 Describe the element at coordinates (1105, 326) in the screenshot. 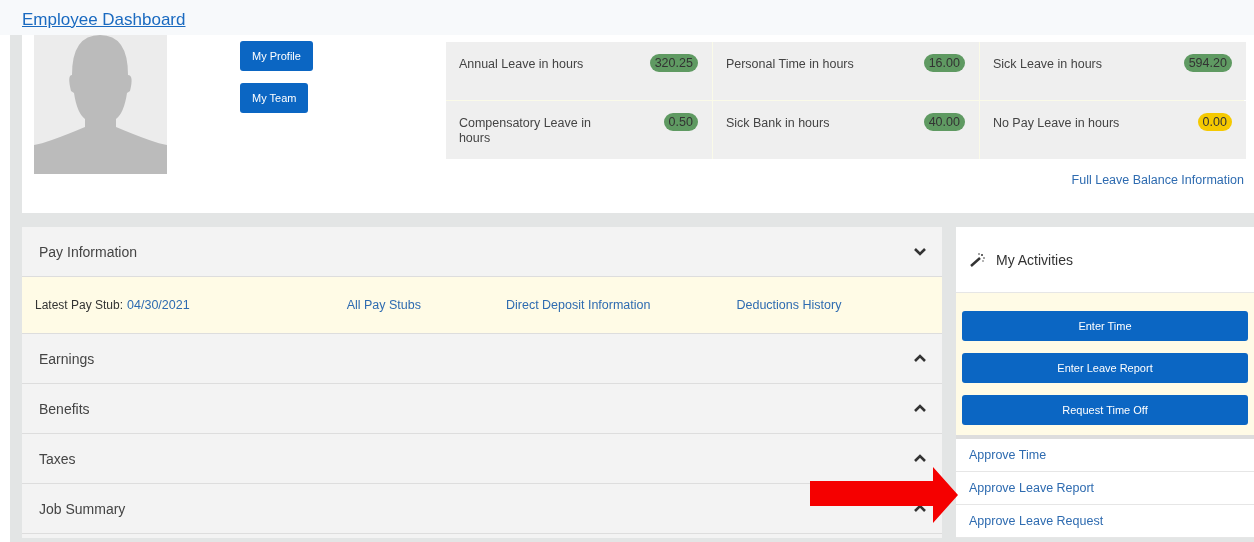

I see `activity-button: Enter Time` at that location.